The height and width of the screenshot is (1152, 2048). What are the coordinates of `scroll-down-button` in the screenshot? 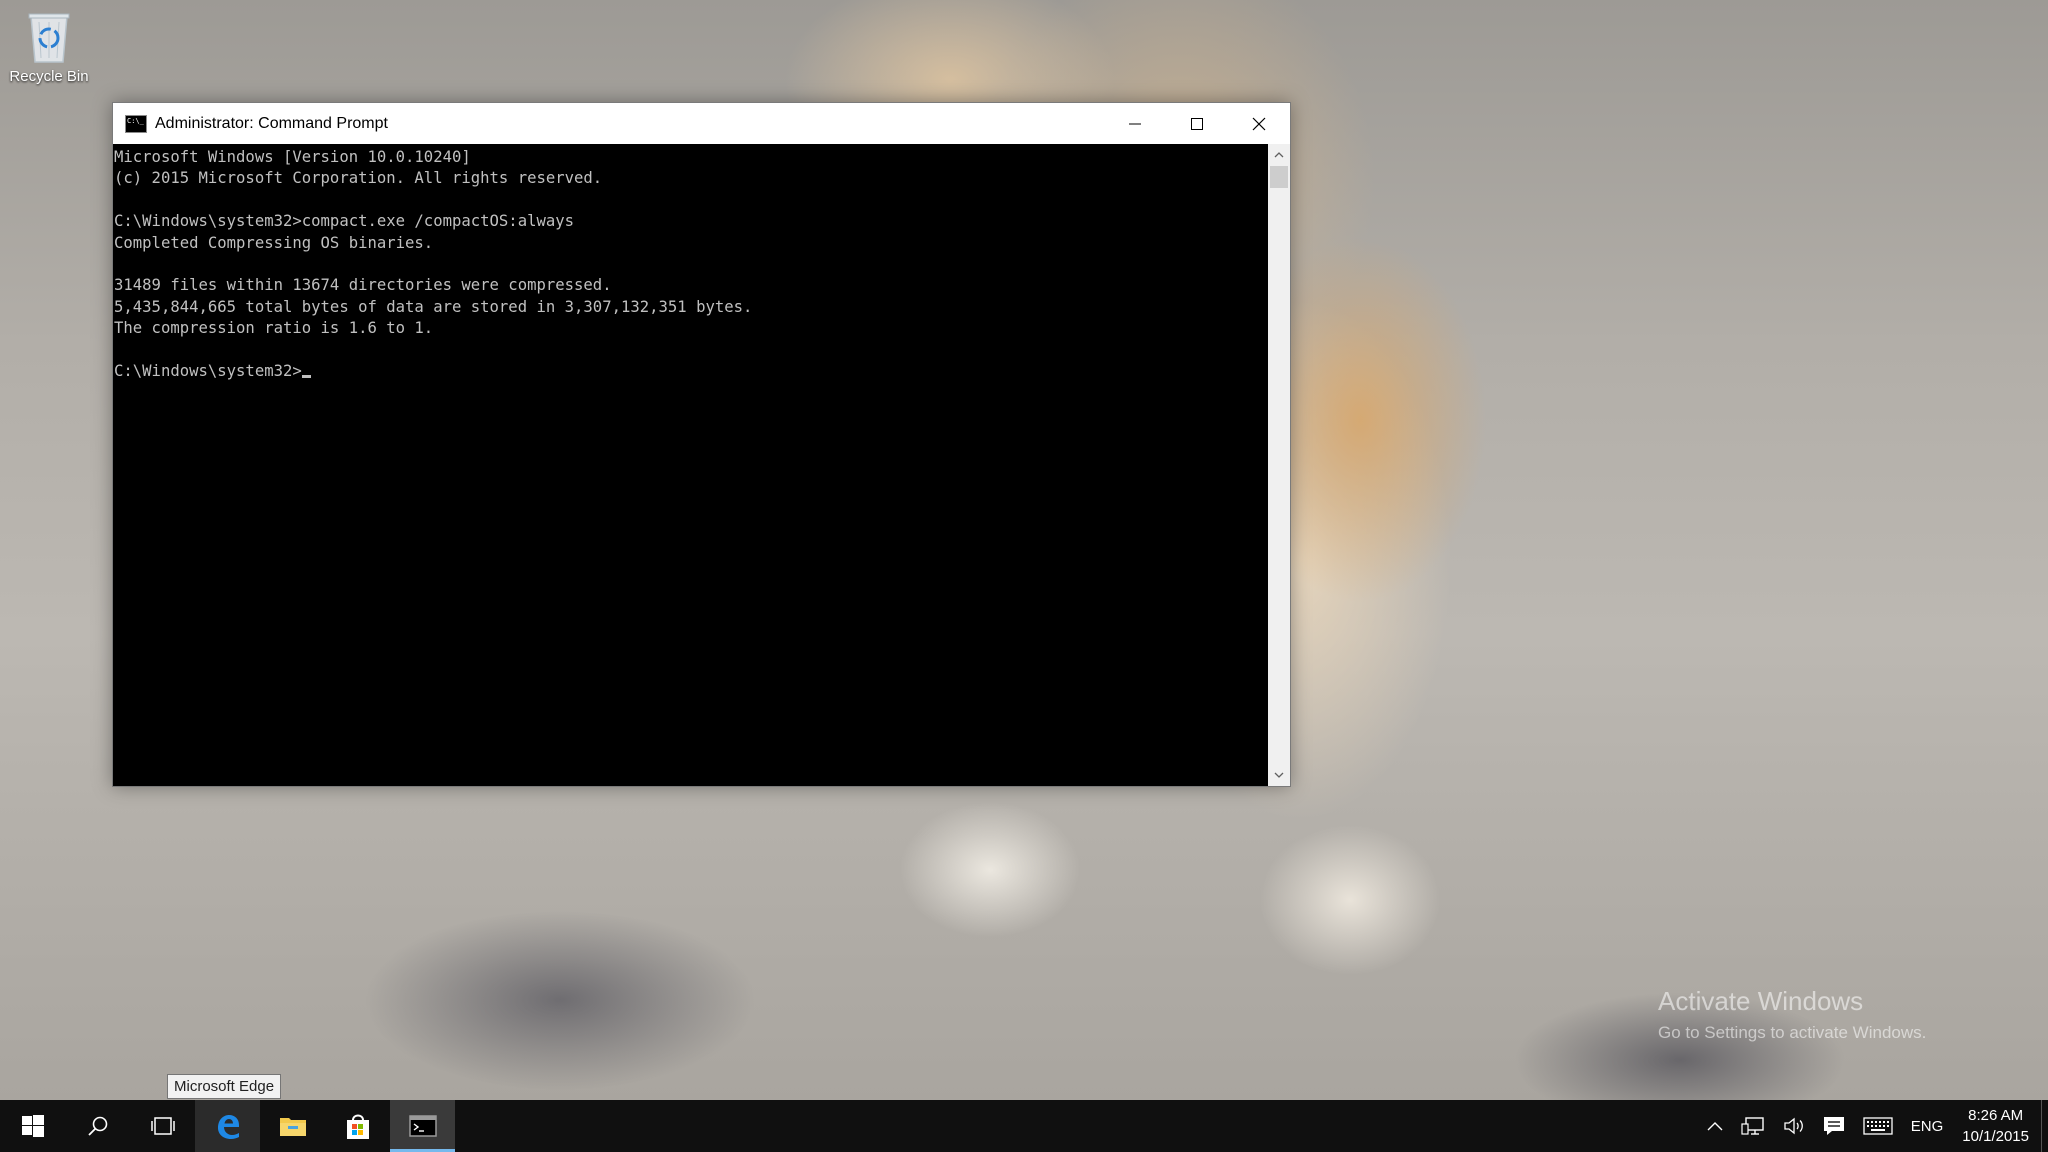 It's located at (1279, 775).